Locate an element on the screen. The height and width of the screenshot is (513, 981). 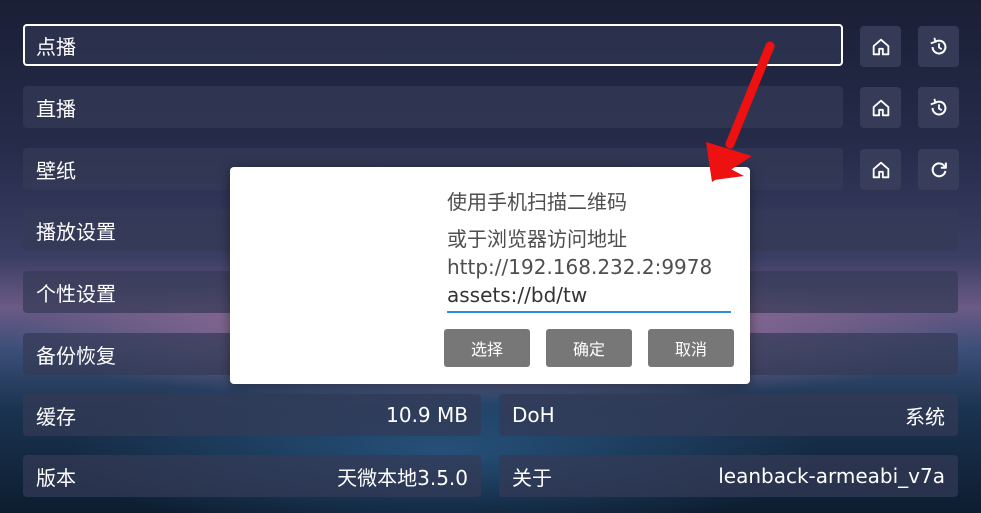
wallpaper-home-button is located at coordinates (880, 169).